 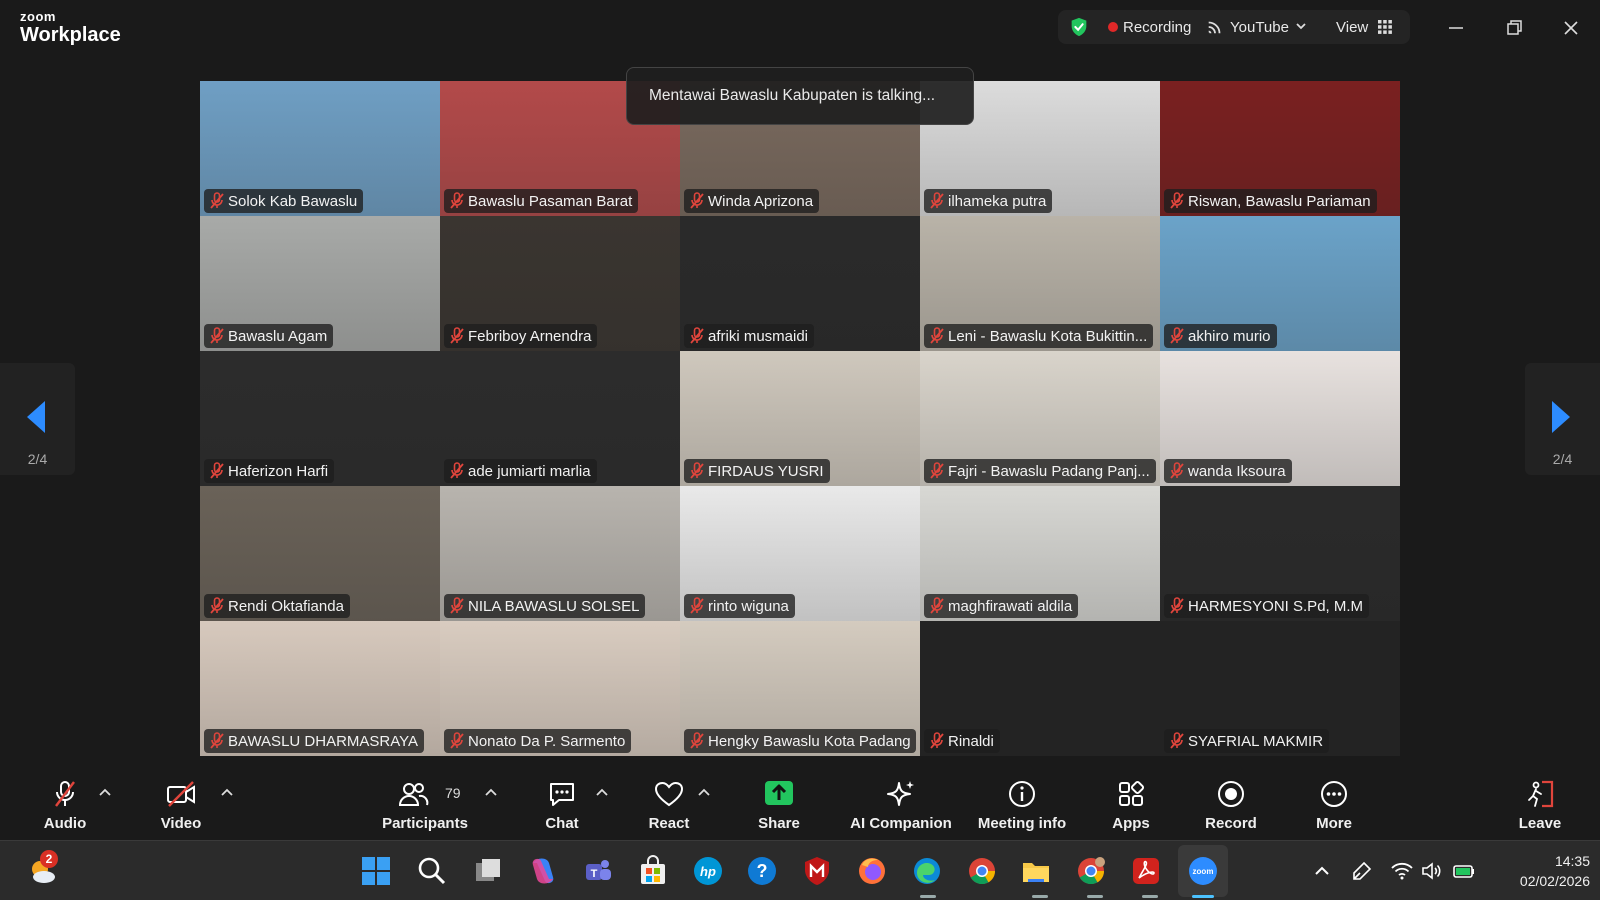 What do you see at coordinates (488, 871) in the screenshot?
I see `task-view-icon` at bounding box center [488, 871].